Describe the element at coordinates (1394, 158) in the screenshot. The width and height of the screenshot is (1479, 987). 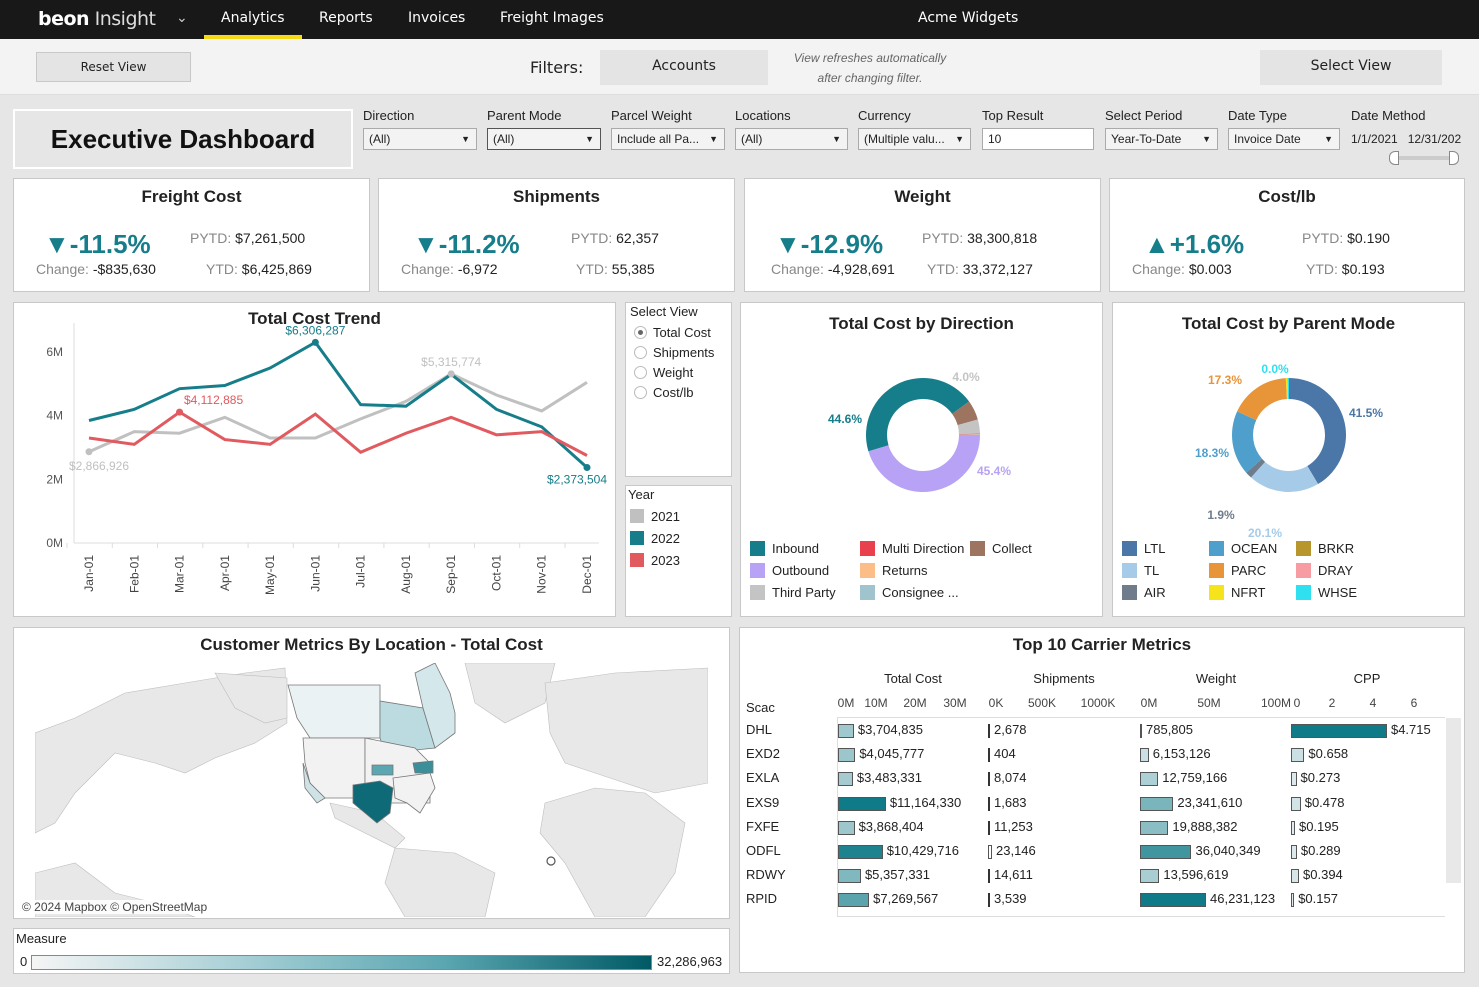
I see `slider-start-handle` at that location.